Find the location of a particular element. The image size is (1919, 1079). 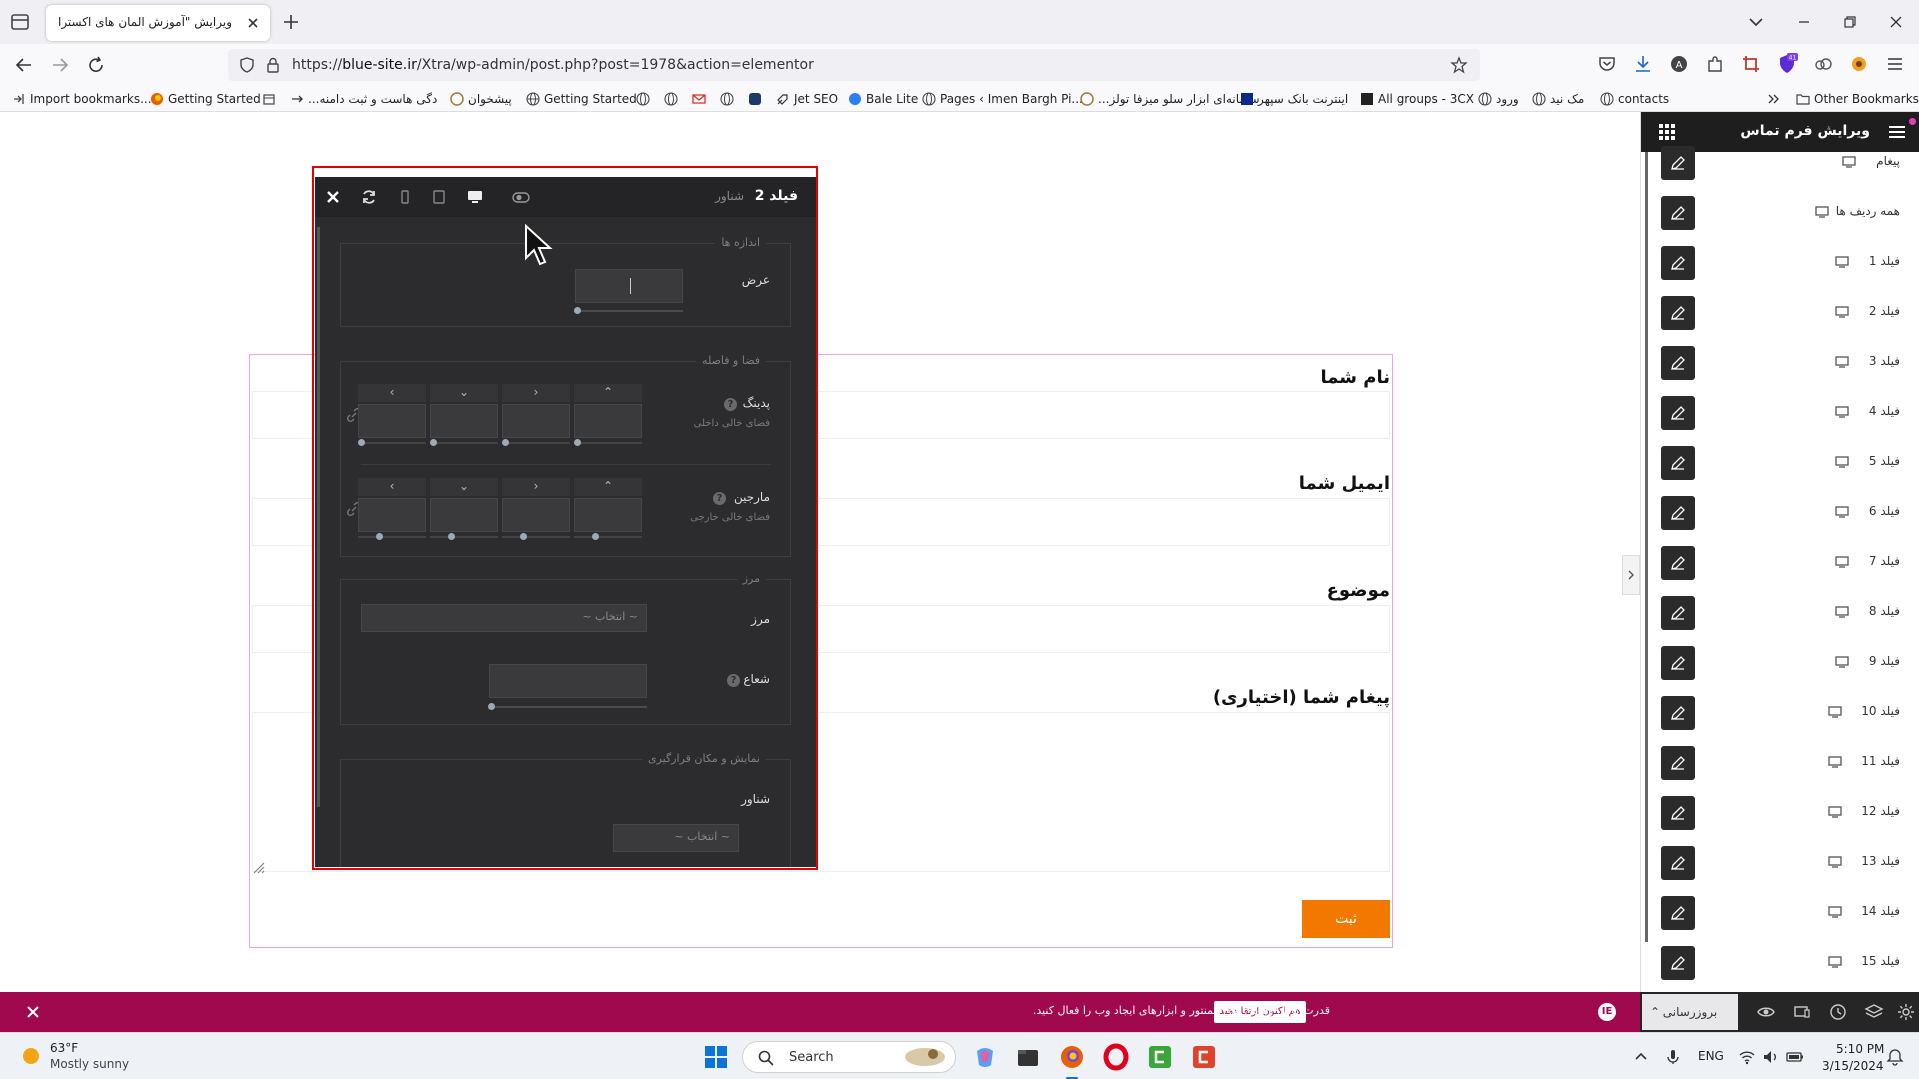

new-tab-icon is located at coordinates (291, 22).